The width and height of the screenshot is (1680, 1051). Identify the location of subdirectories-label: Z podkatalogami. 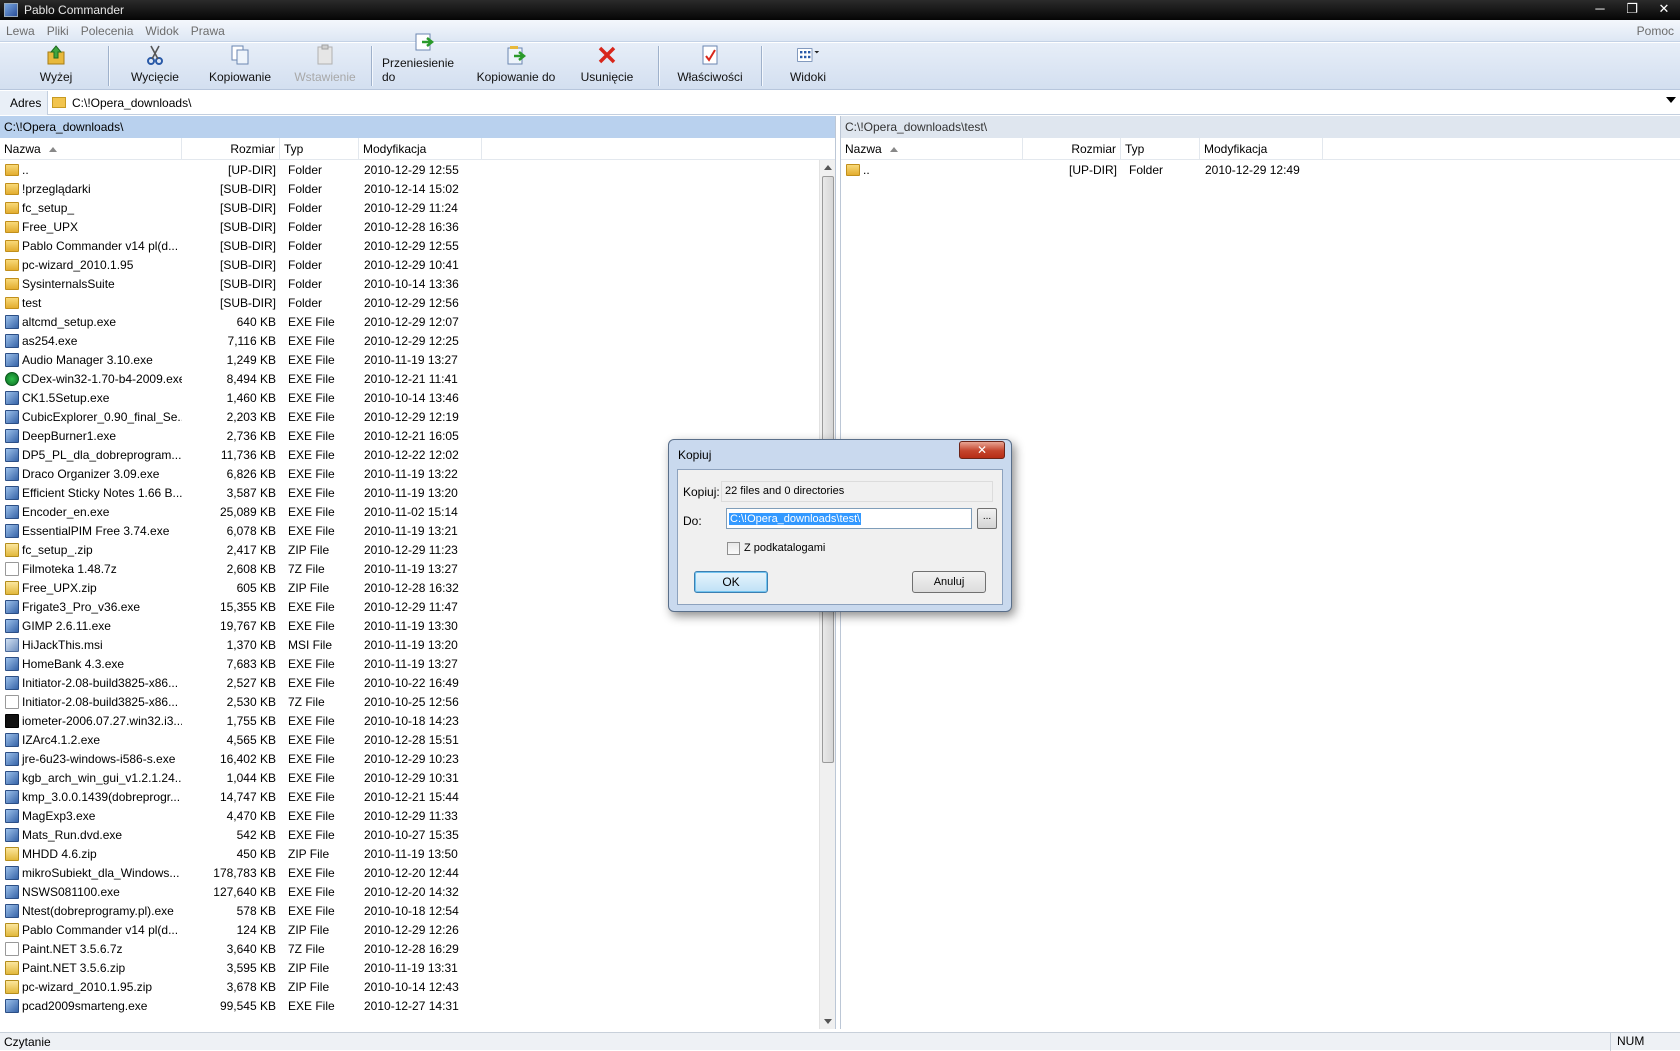
(784, 548).